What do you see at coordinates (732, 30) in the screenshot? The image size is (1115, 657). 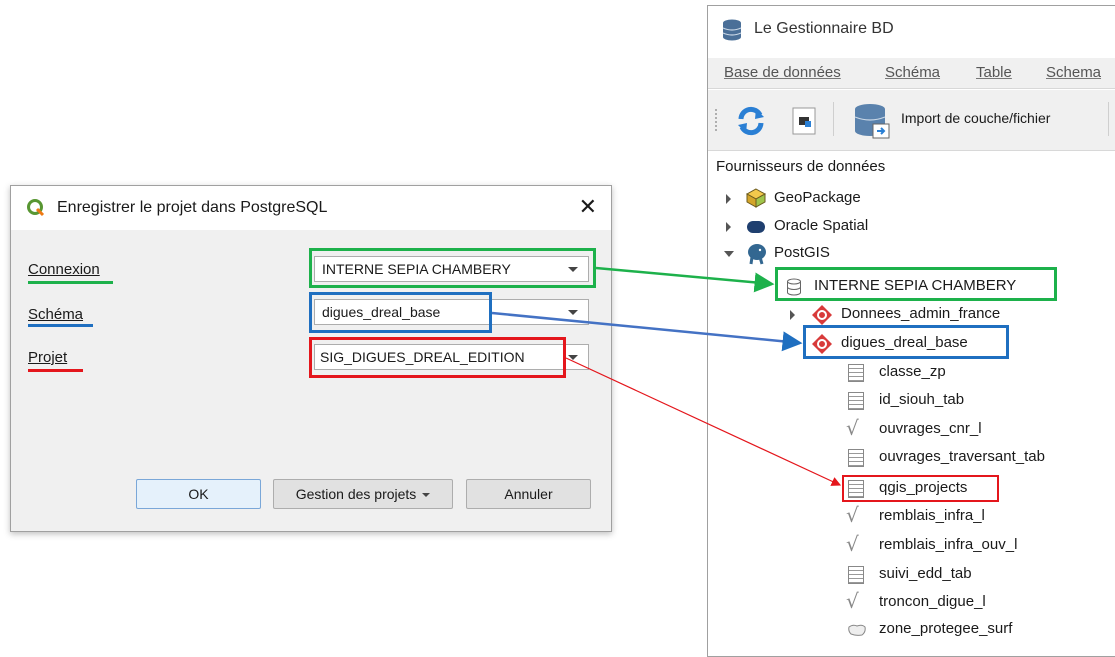 I see `database-icon` at bounding box center [732, 30].